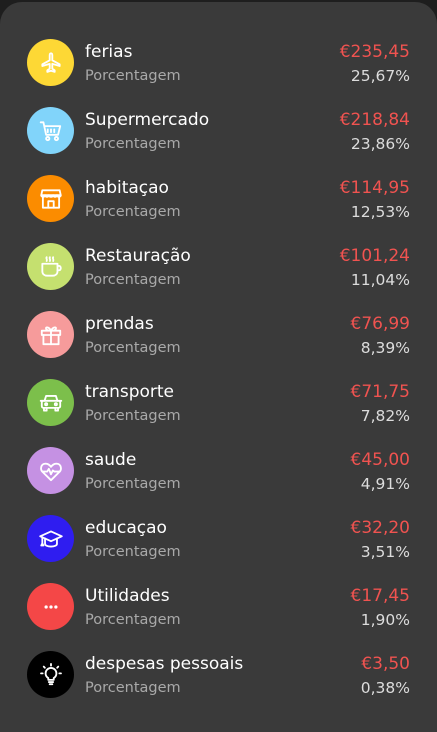 The image size is (437, 732). Describe the element at coordinates (380, 528) in the screenshot. I see `category-amount: €32,20` at that location.